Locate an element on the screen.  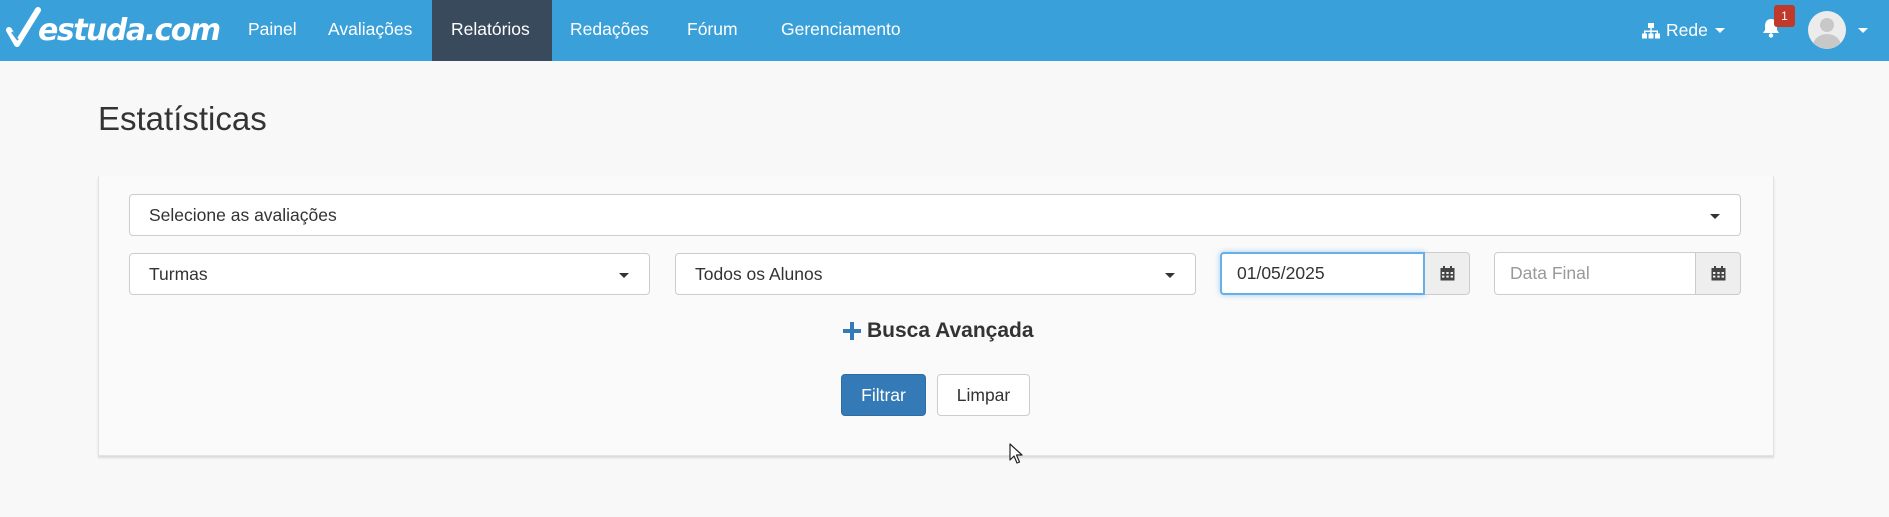
nav-forum: Fórum is located at coordinates (712, 30).